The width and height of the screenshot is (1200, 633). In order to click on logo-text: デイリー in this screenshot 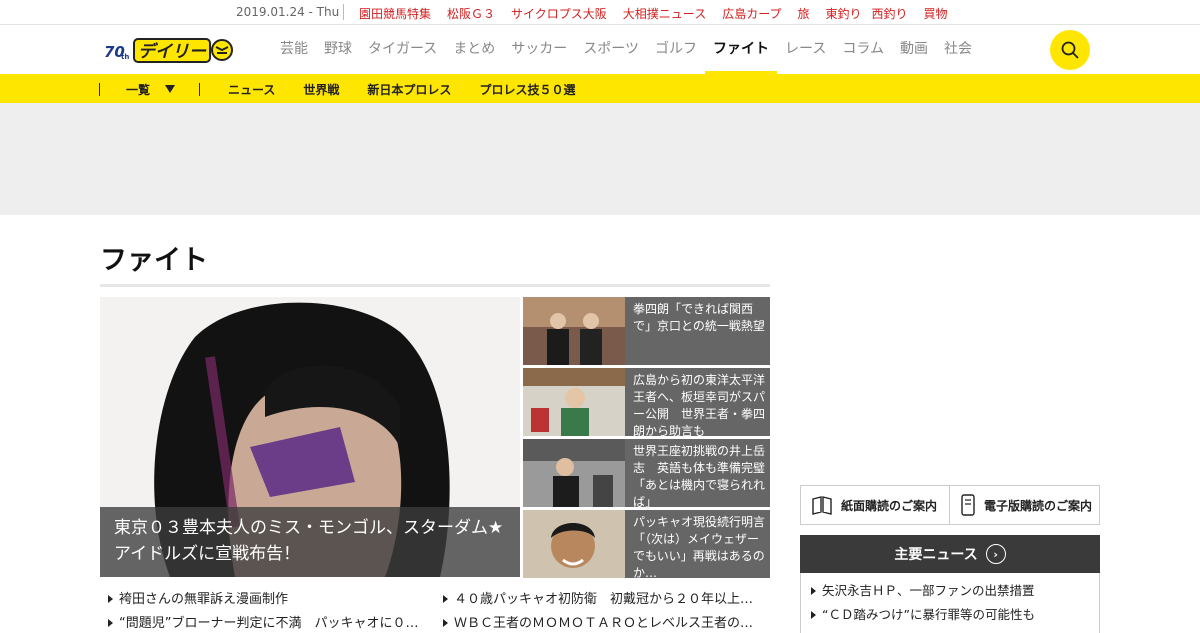, I will do `click(172, 52)`.